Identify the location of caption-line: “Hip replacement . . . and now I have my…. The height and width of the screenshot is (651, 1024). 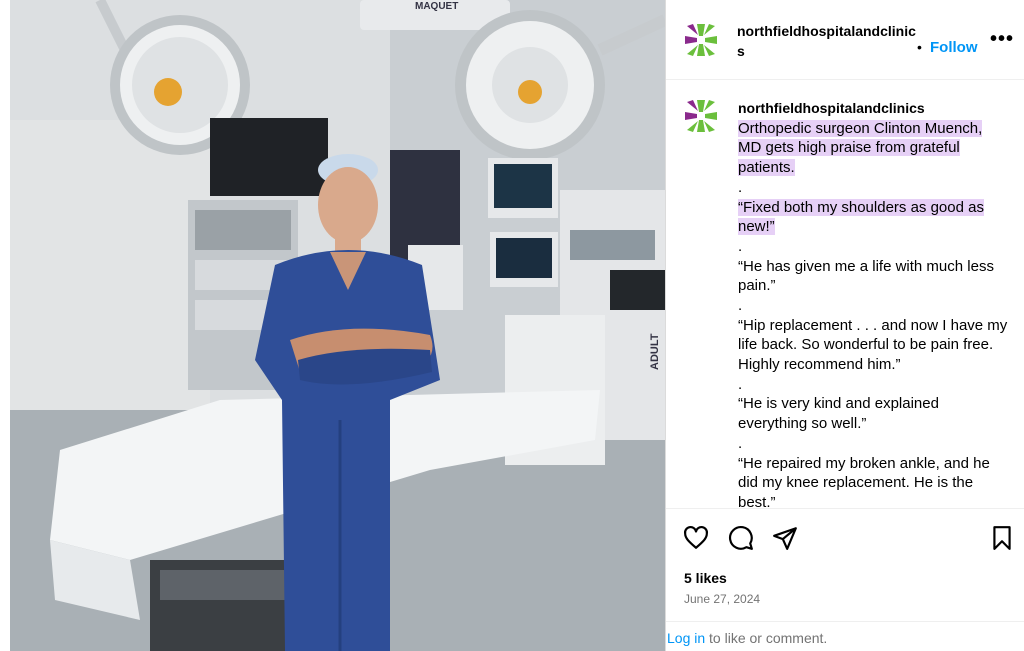
(873, 345).